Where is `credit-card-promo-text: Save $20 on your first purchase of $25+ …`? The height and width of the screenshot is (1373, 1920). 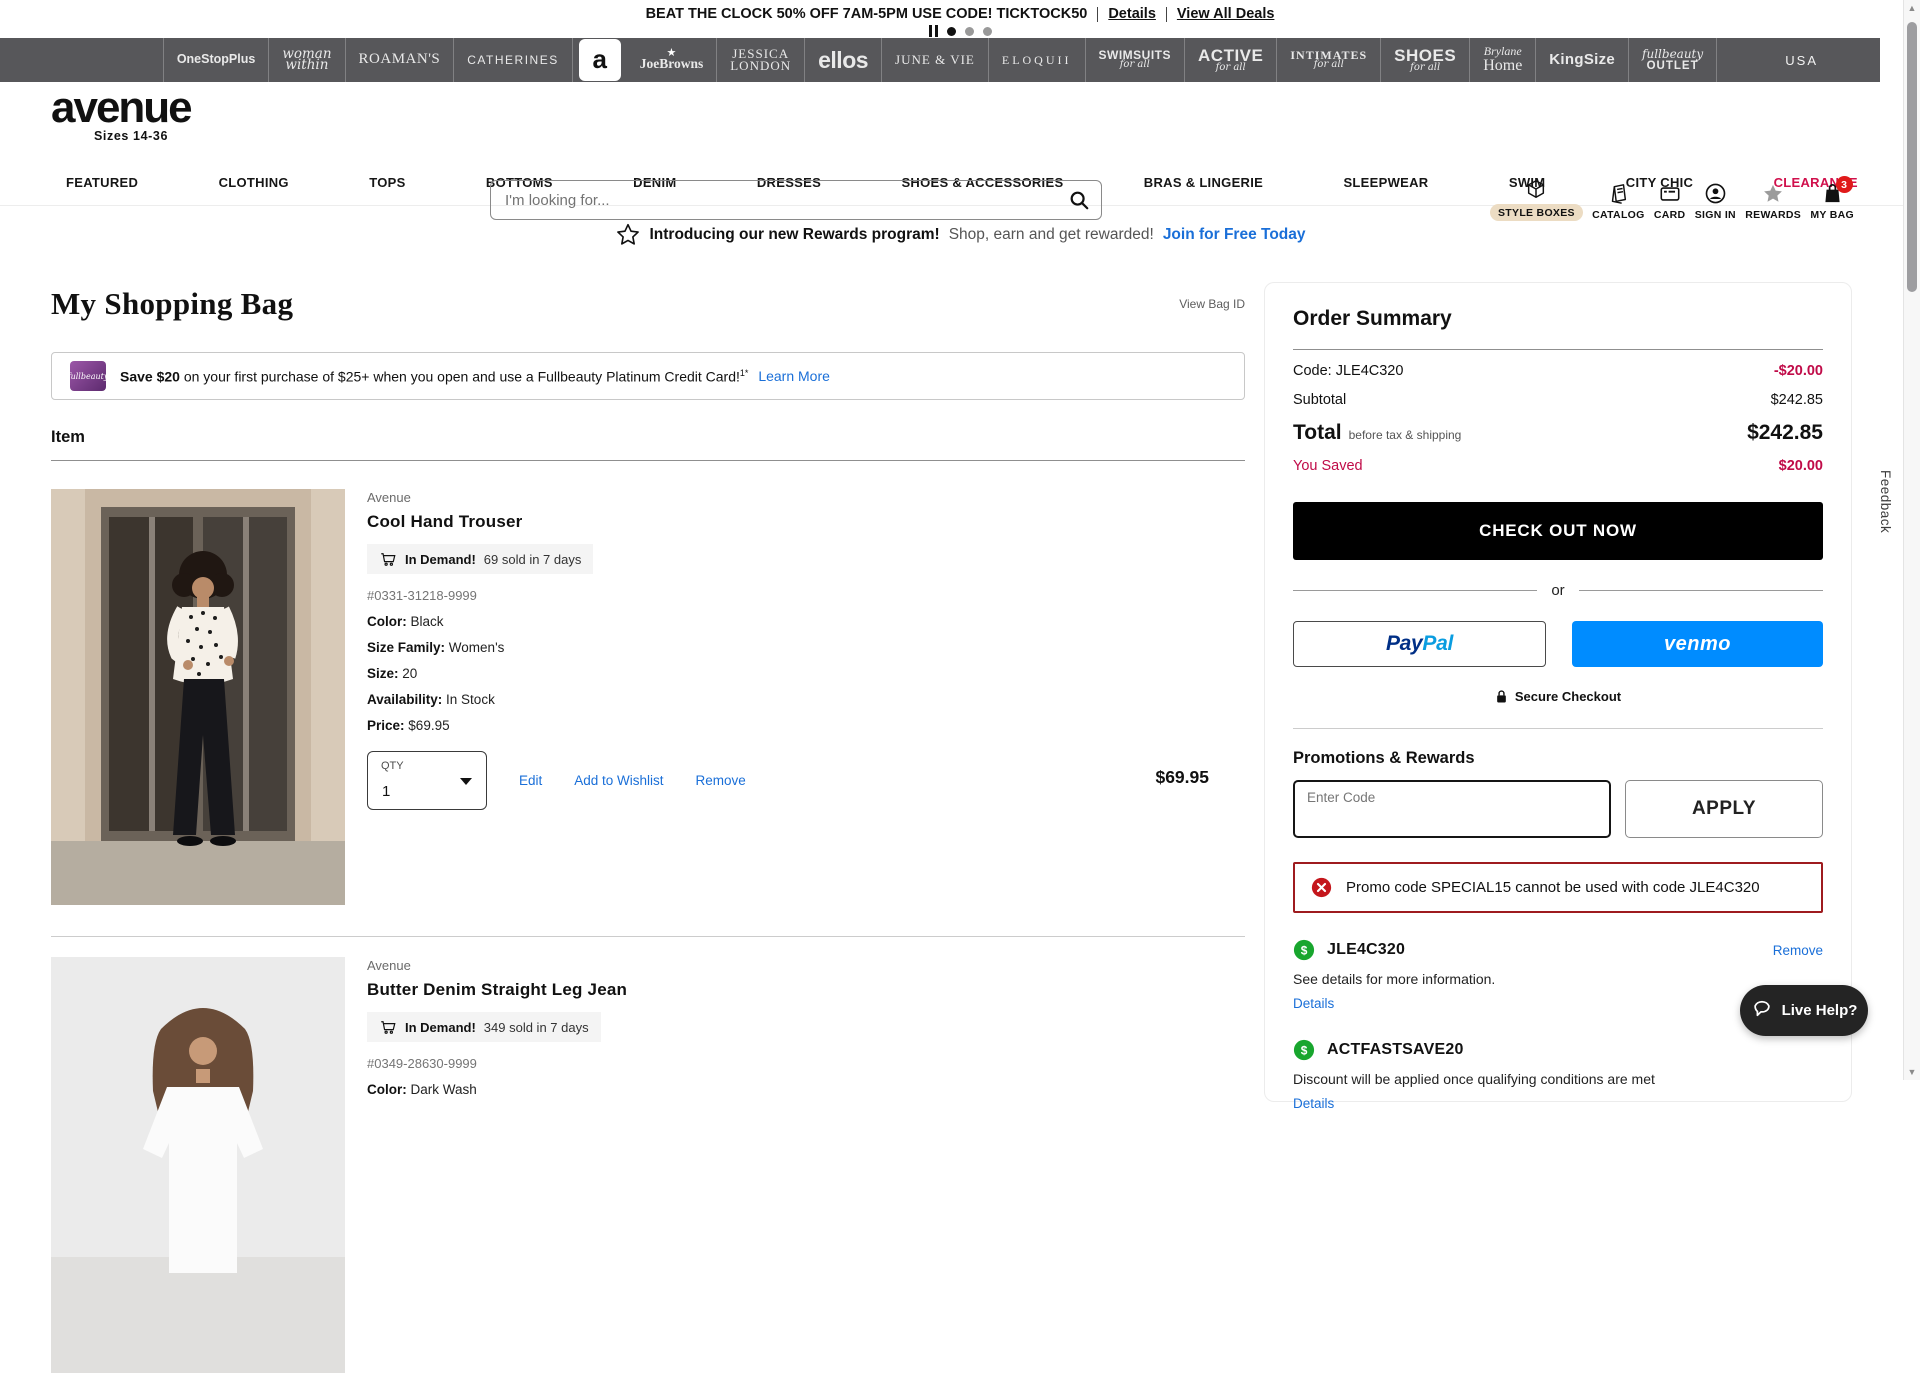
credit-card-promo-text: Save $20 on your first purchase of $25+ … is located at coordinates (475, 376).